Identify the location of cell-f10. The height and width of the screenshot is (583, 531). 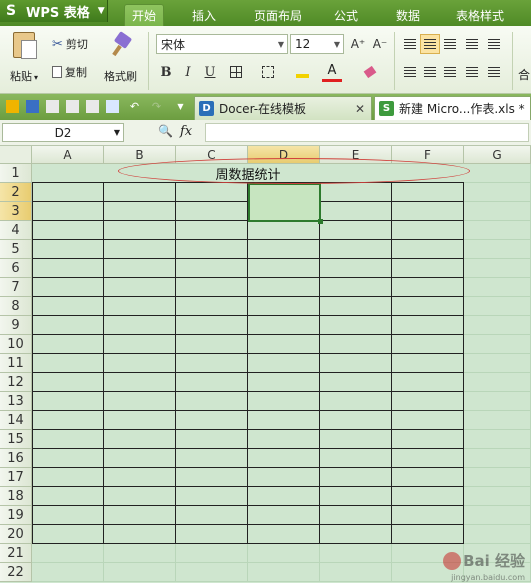
(428, 344).